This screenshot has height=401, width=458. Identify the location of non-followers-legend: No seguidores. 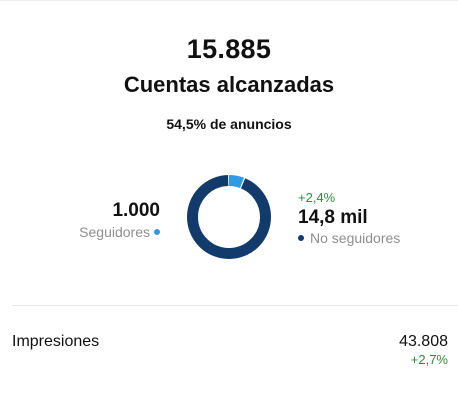
(349, 238).